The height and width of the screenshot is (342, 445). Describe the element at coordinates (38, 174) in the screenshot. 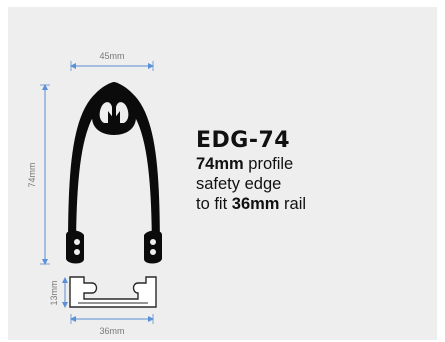

I see `height-dimension: 74mm` at that location.